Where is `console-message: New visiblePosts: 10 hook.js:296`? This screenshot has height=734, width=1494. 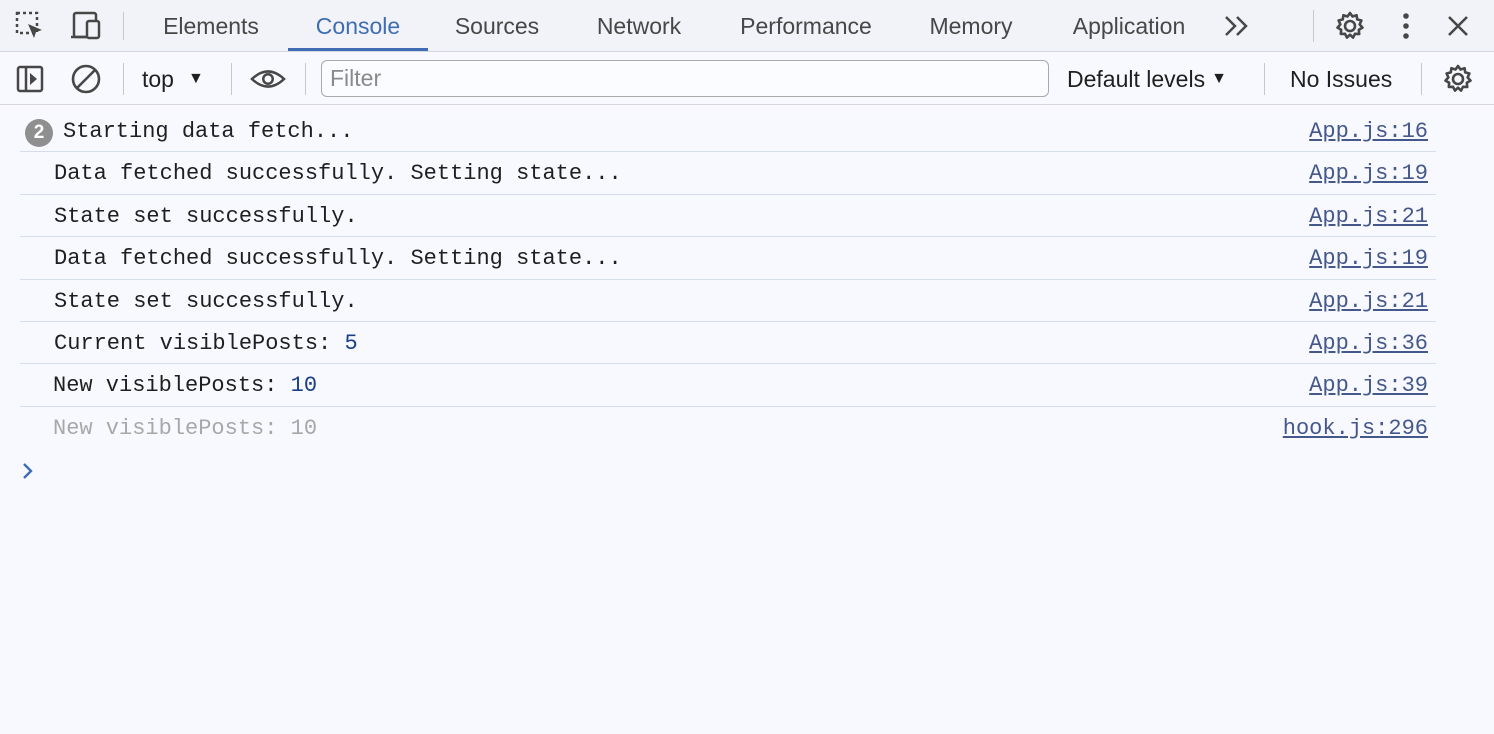
console-message: New visiblePosts: 10 hook.js:296 is located at coordinates (728, 428).